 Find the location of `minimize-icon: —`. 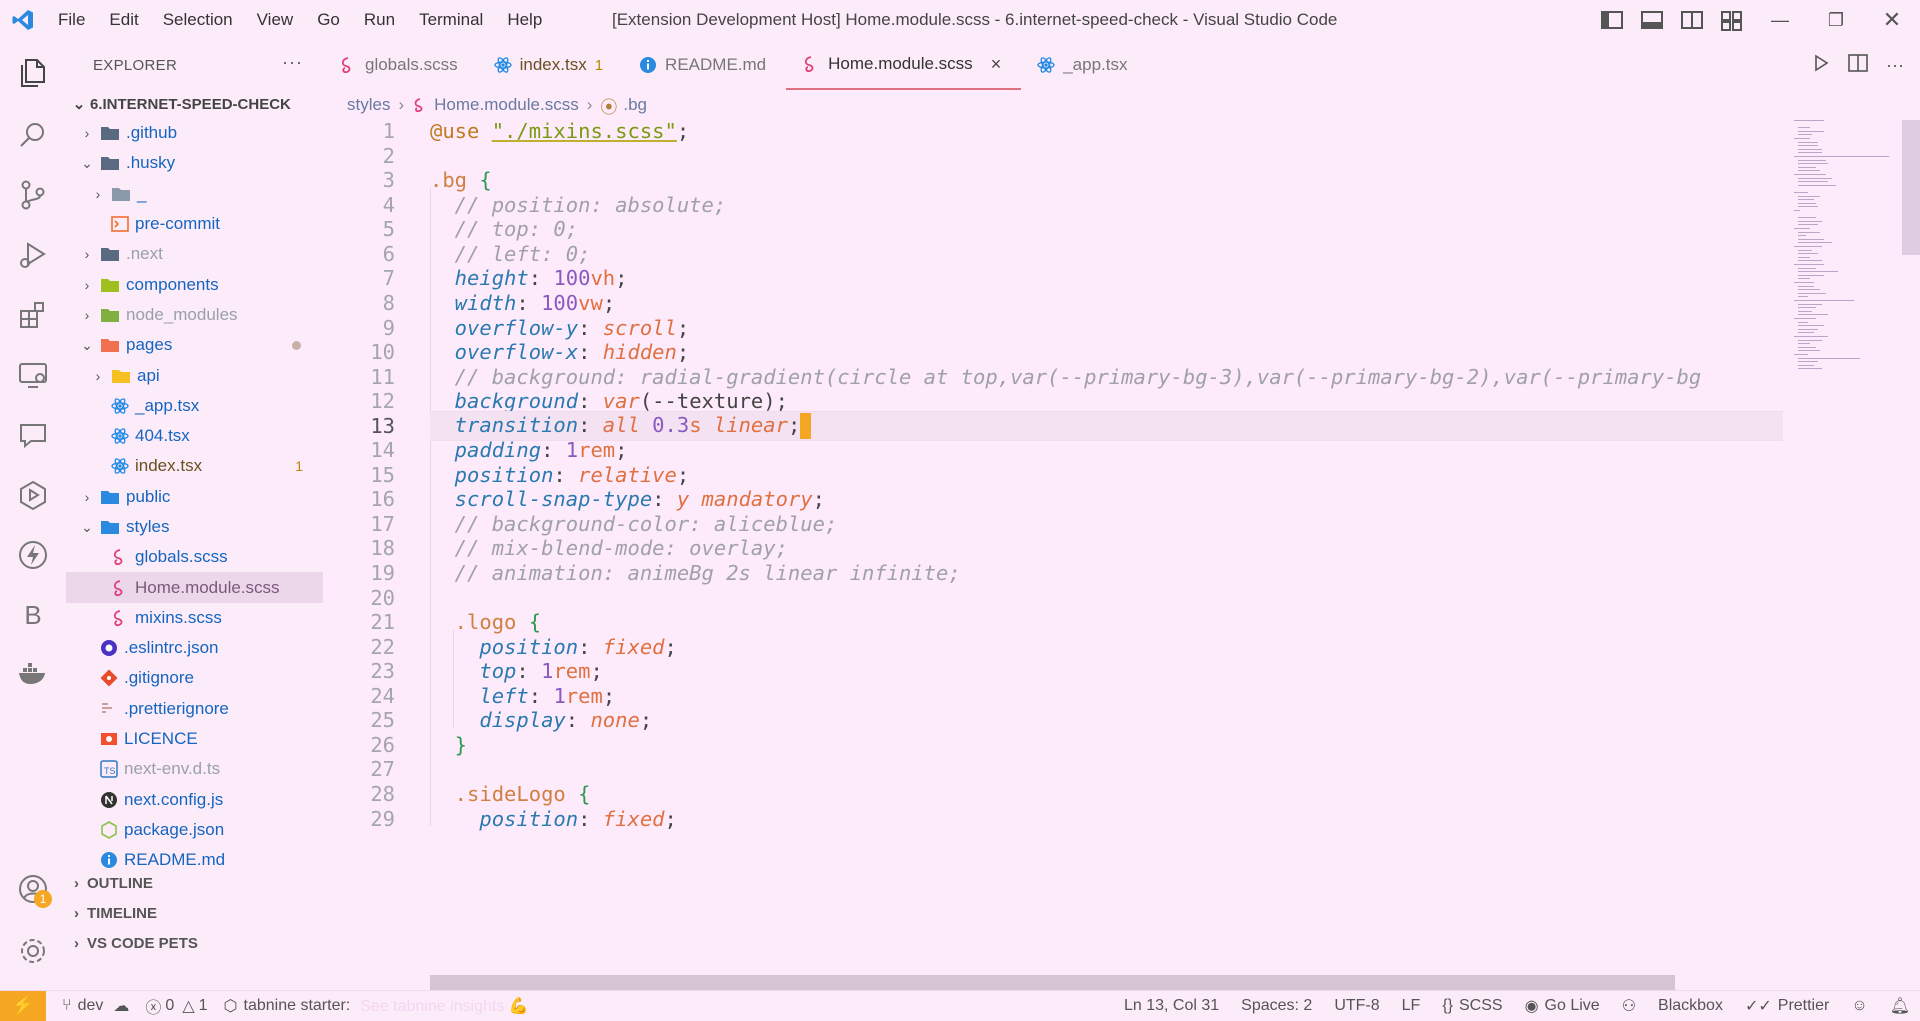

minimize-icon: — is located at coordinates (1780, 20).